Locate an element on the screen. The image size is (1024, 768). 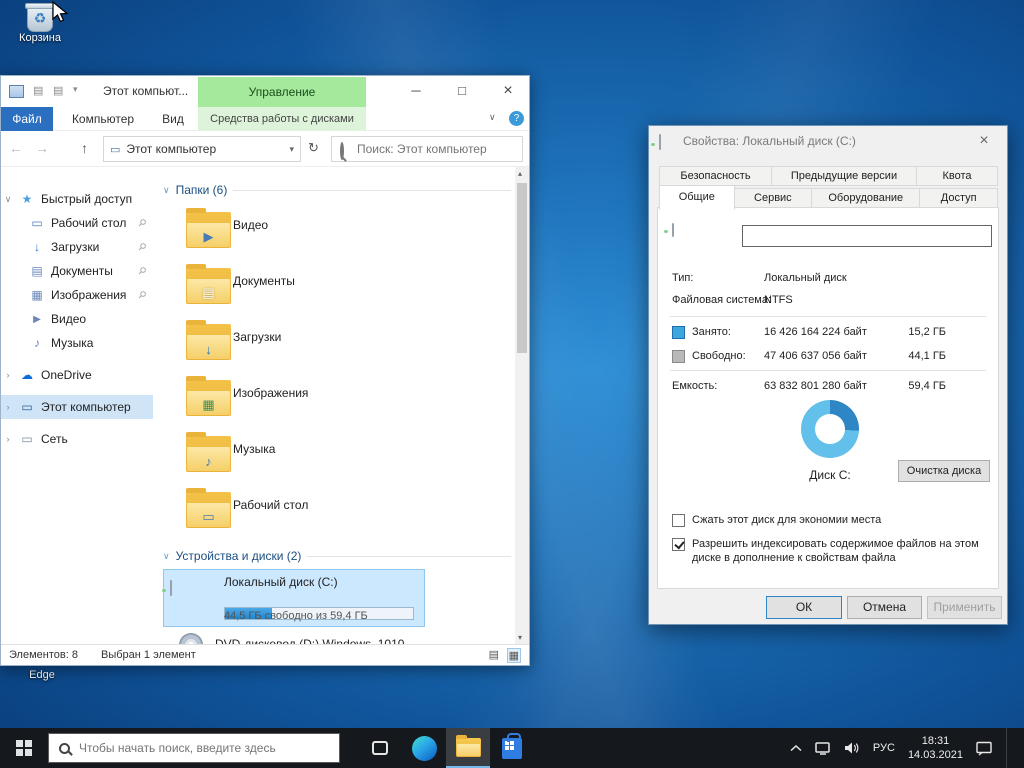
explorer-search-box is located at coordinates (427, 149).